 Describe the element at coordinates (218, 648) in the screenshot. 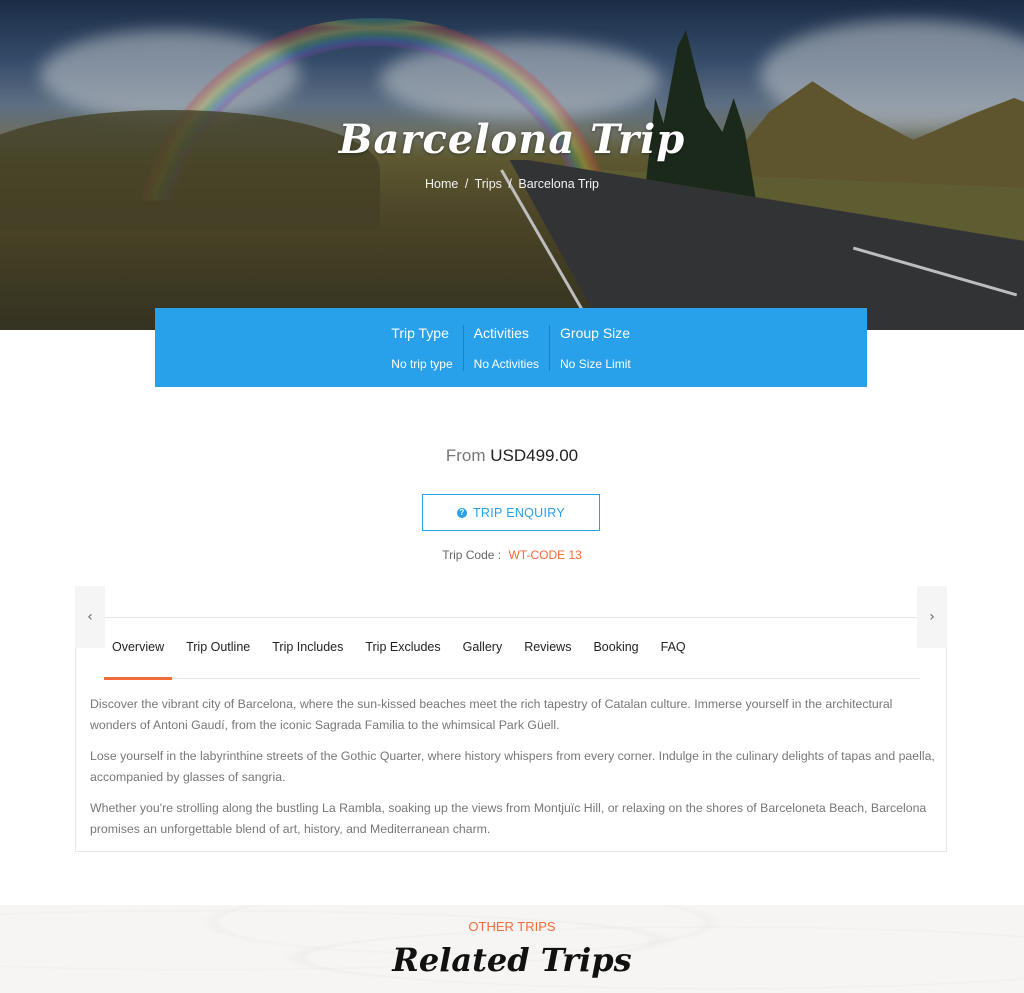

I see `tab-trip-outline: Trip Outline` at that location.